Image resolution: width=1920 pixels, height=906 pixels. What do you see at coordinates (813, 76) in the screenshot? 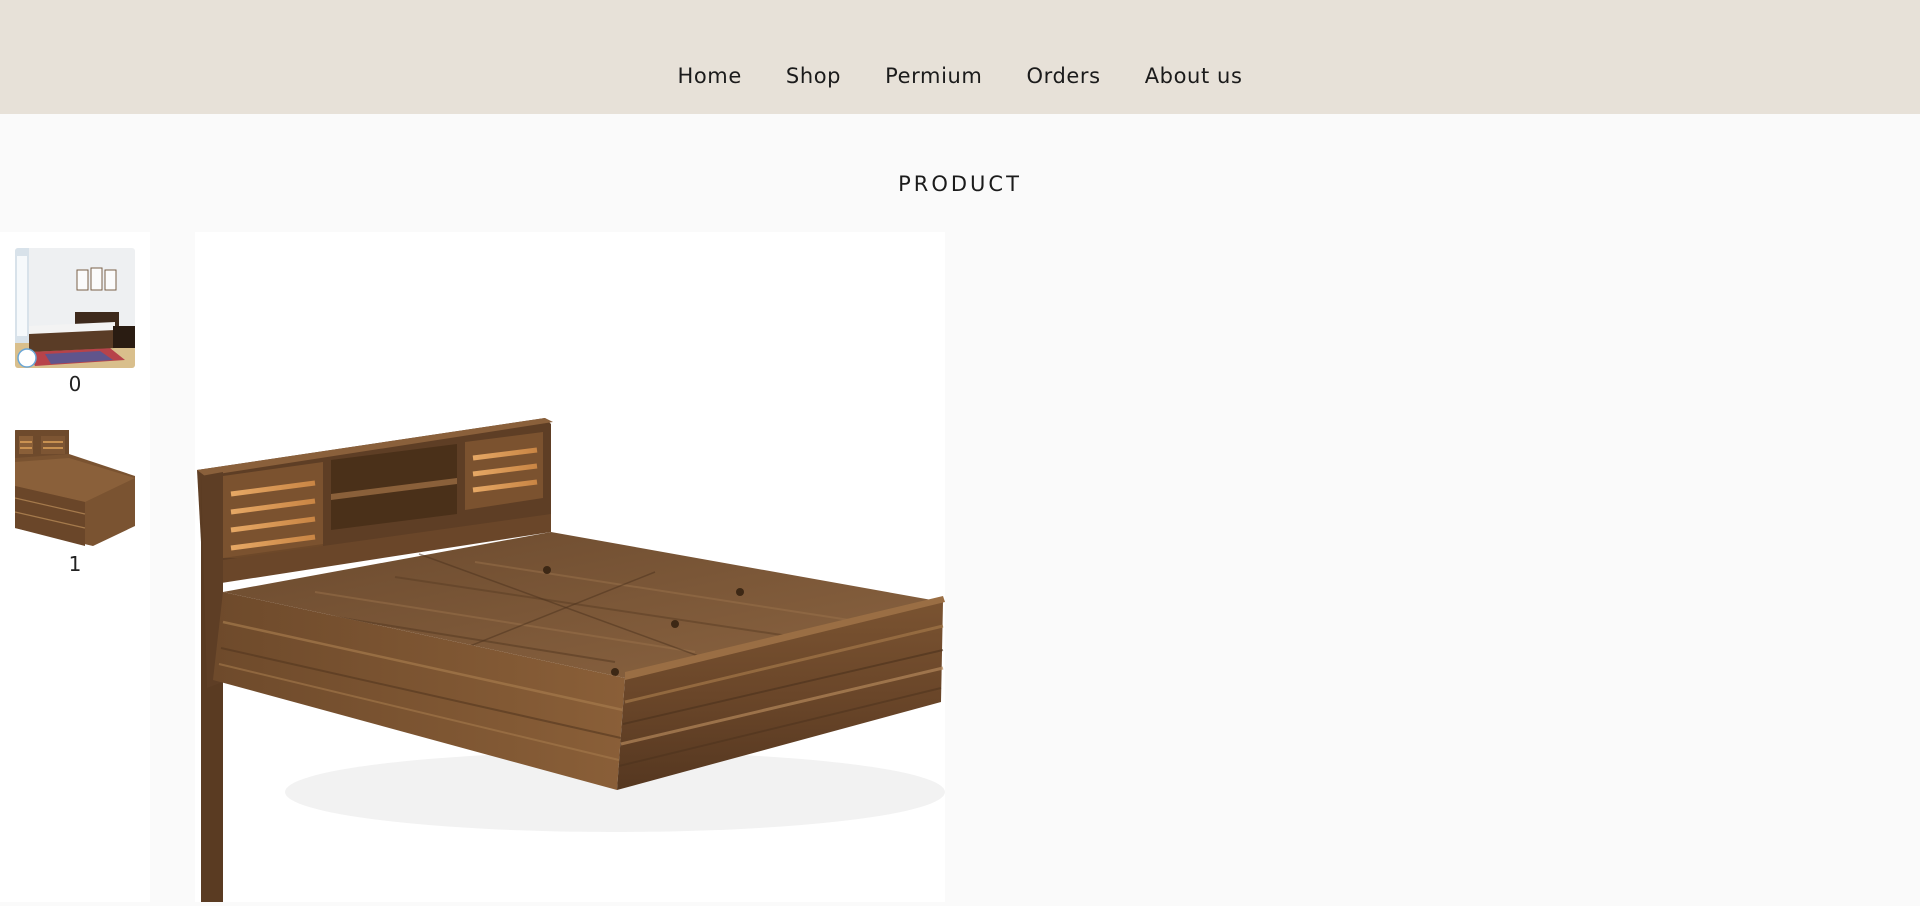
I see `nav-shop-link: Shop` at bounding box center [813, 76].